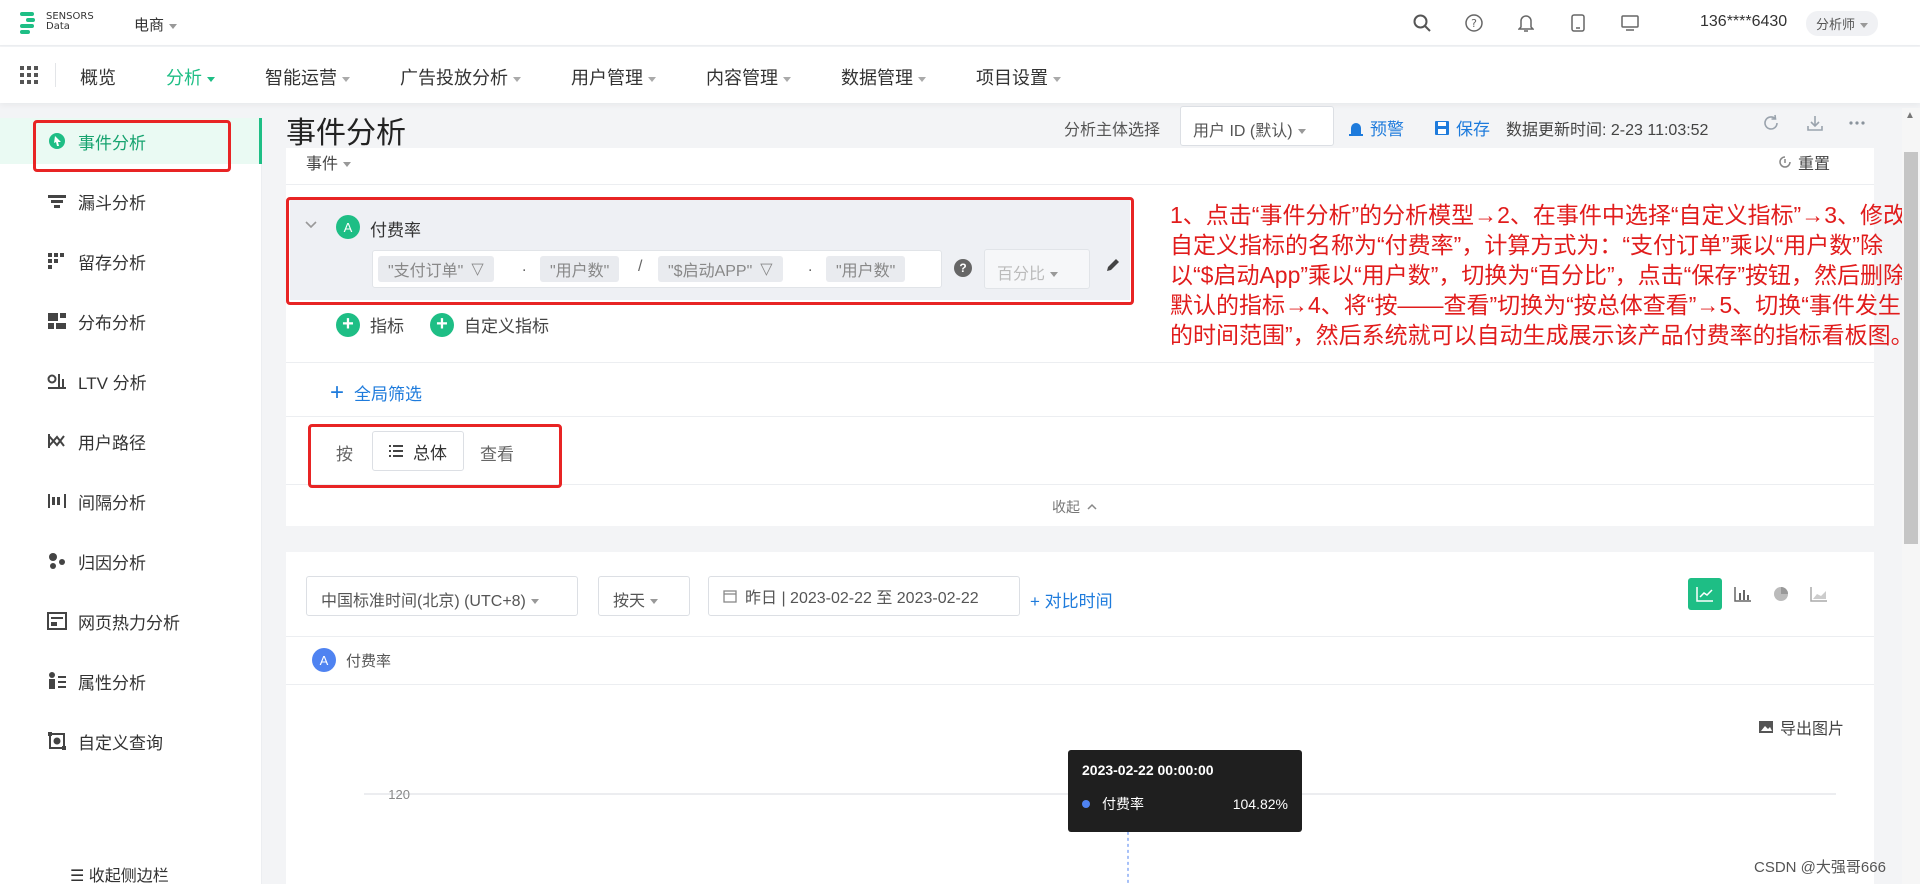 The height and width of the screenshot is (884, 1920). I want to click on series-color-dot, so click(1086, 804).